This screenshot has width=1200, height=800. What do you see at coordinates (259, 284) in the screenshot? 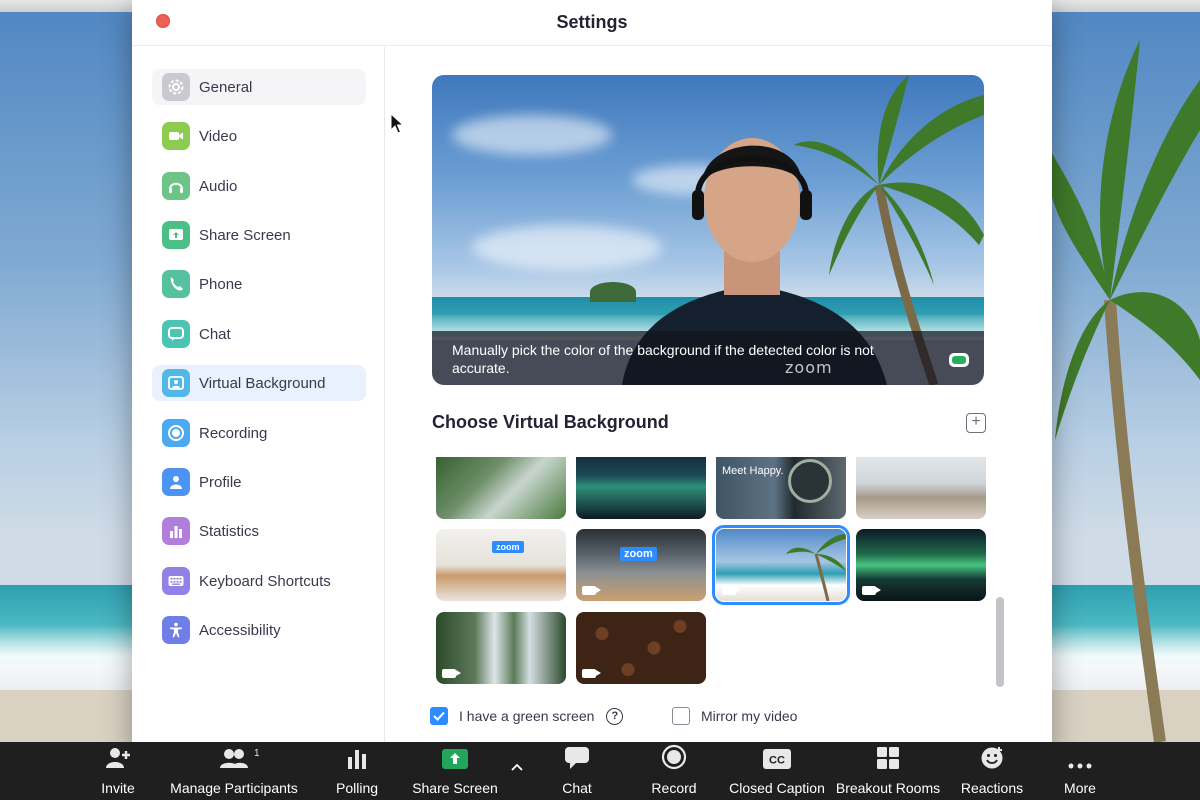
I see `sidebar-item-phone: Phone` at bounding box center [259, 284].